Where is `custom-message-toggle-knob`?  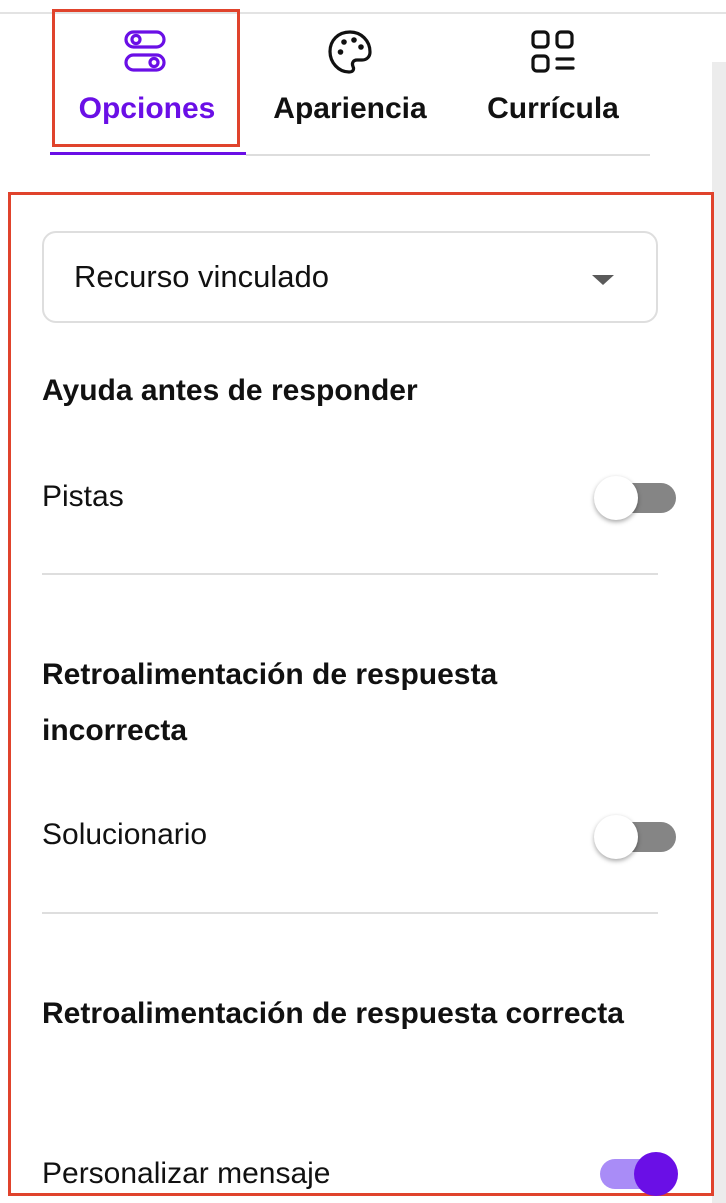
custom-message-toggle-knob is located at coordinates (656, 1174).